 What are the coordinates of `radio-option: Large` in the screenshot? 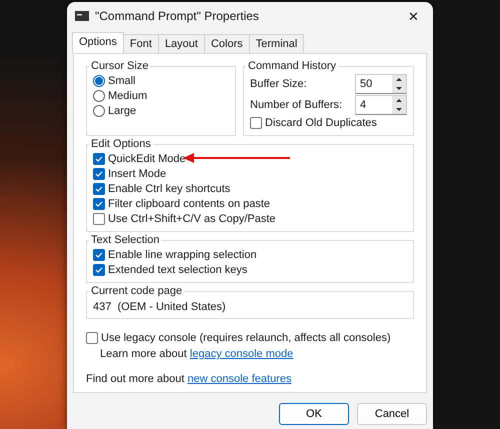 It's located at (161, 111).